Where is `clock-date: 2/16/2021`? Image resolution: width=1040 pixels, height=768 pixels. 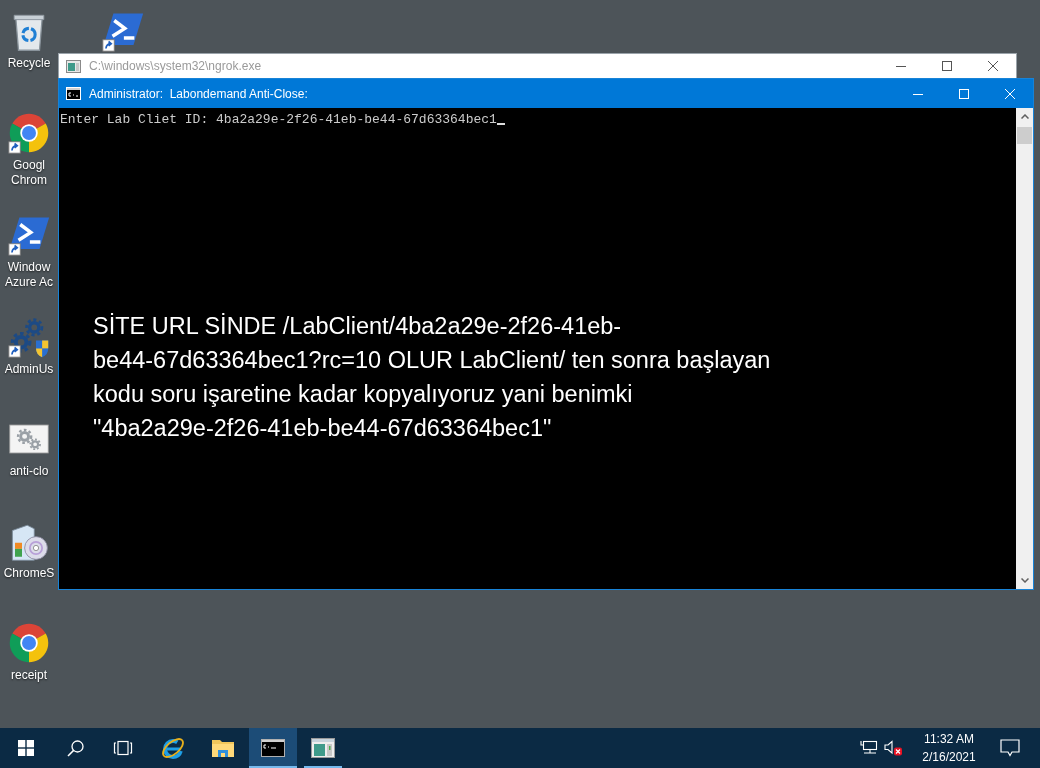
clock-date: 2/16/2021 is located at coordinates (949, 757).